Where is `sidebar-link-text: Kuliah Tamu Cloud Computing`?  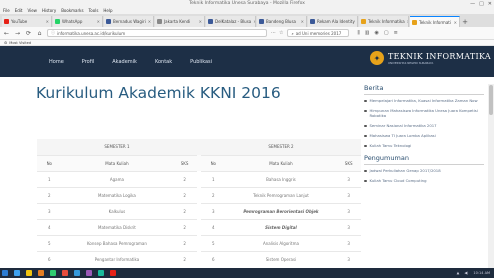
sidebar-link-text: Kuliah Tamu Cloud Computing is located at coordinates (398, 180).